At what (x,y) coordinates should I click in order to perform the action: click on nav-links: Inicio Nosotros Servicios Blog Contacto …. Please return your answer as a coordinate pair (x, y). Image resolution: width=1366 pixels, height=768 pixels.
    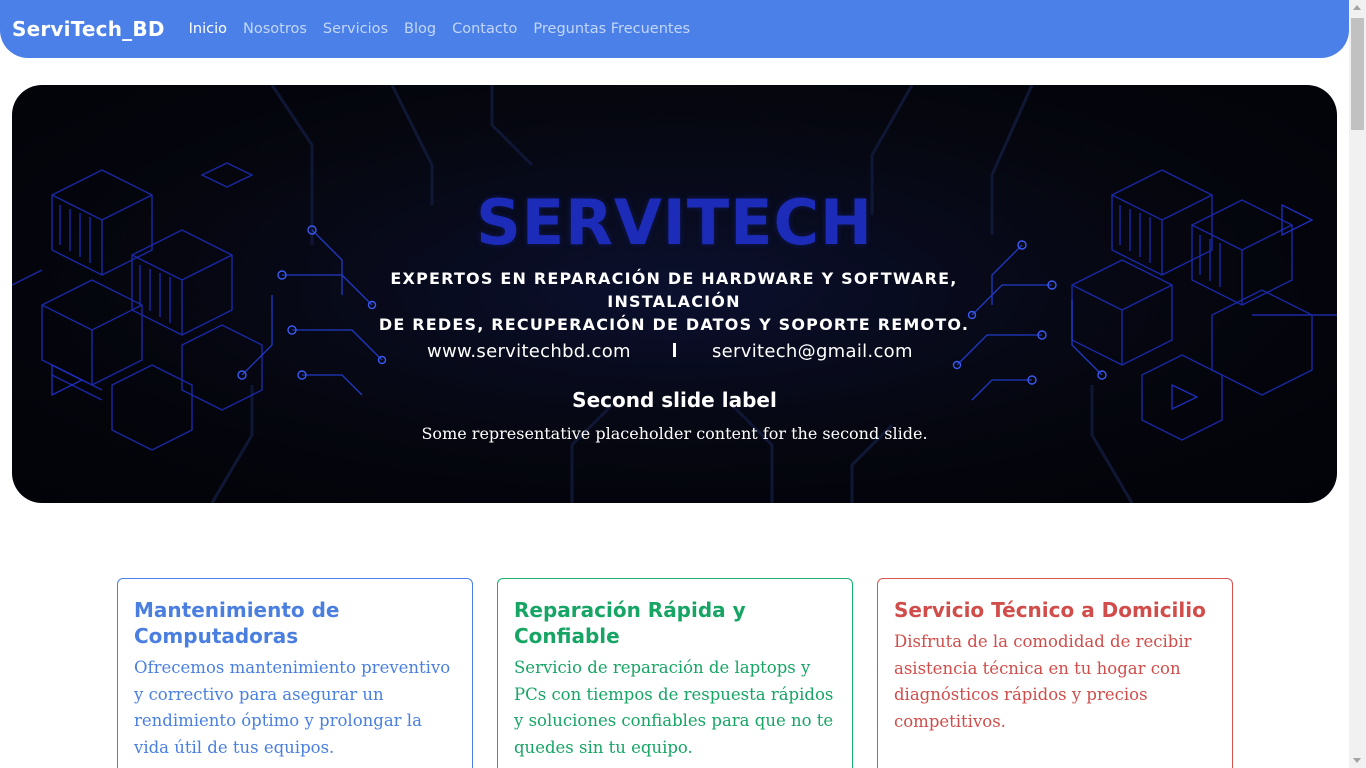
    Looking at the image, I should click on (447, 29).